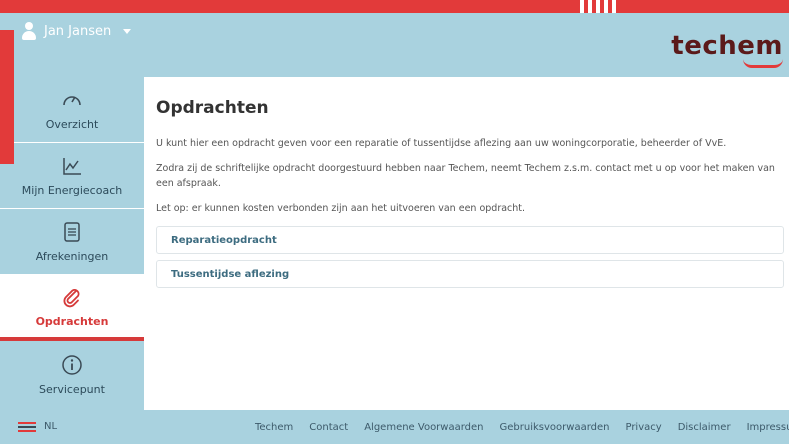 This screenshot has width=789, height=444. I want to click on top-red-bar, so click(394, 6).